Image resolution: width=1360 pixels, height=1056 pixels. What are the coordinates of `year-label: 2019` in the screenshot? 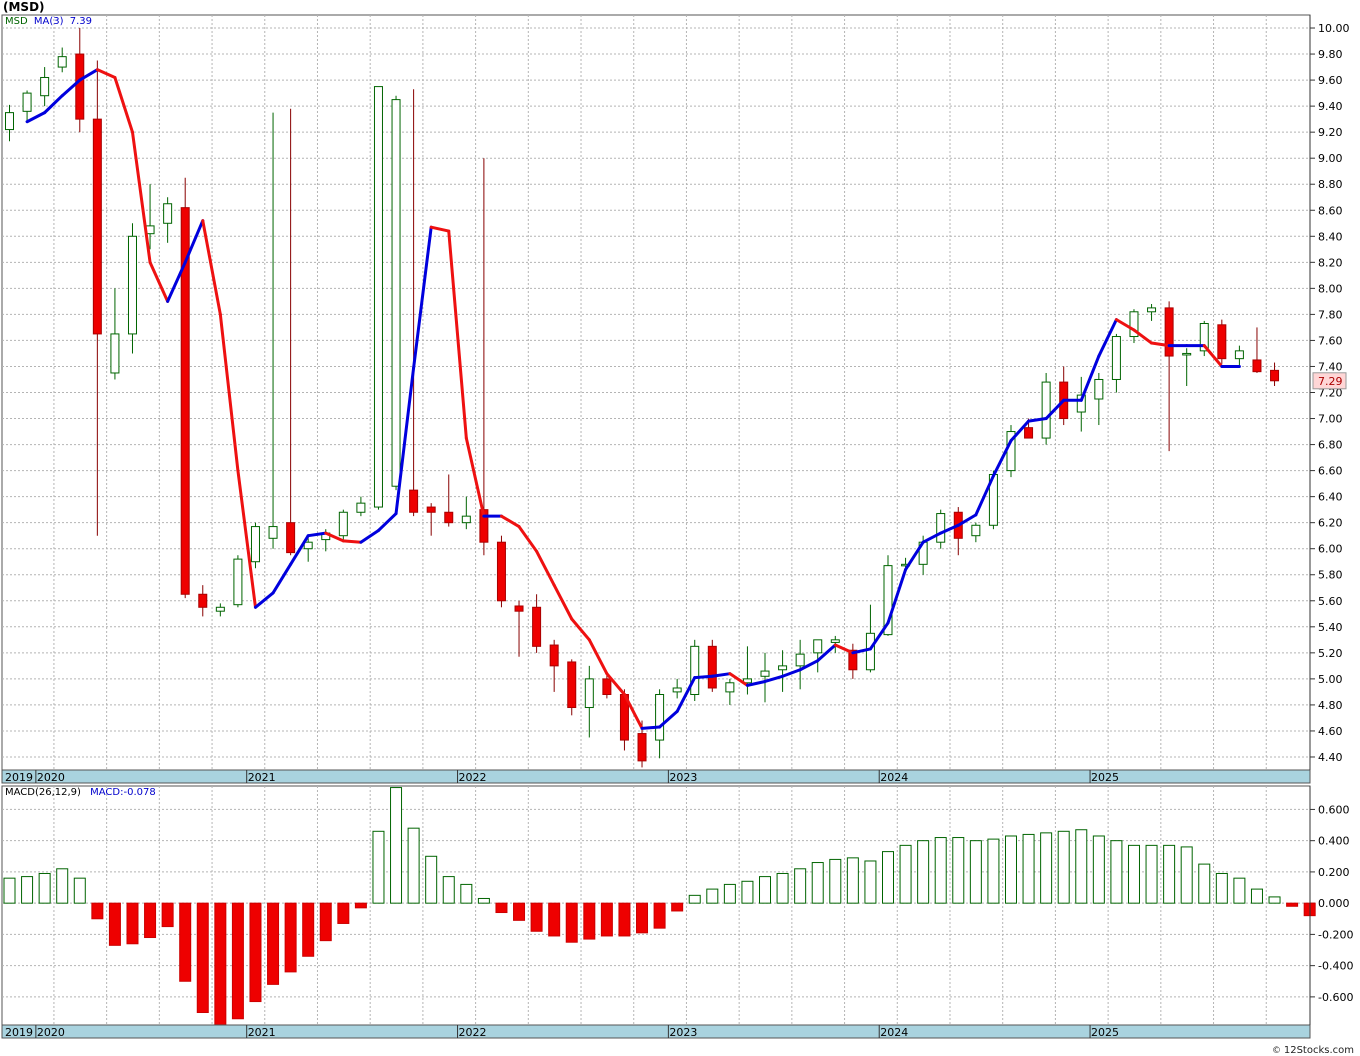 It's located at (19, 777).